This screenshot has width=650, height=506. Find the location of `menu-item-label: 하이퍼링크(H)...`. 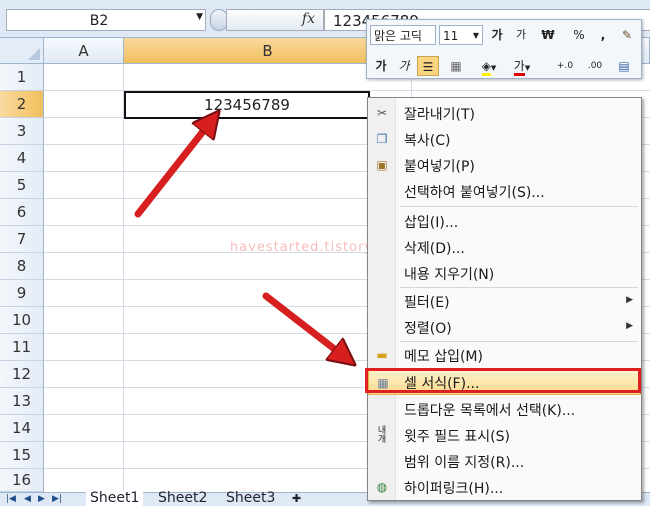

menu-item-label: 하이퍼링크(H)... is located at coordinates (454, 489).